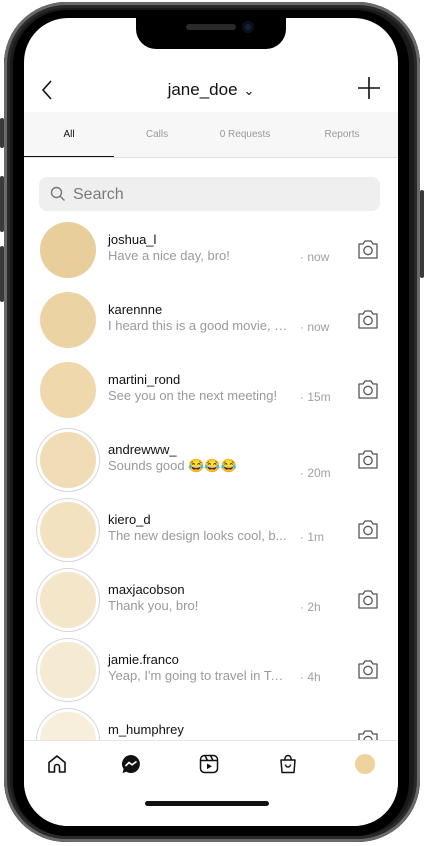  I want to click on volume-down-button, so click(2, 274).